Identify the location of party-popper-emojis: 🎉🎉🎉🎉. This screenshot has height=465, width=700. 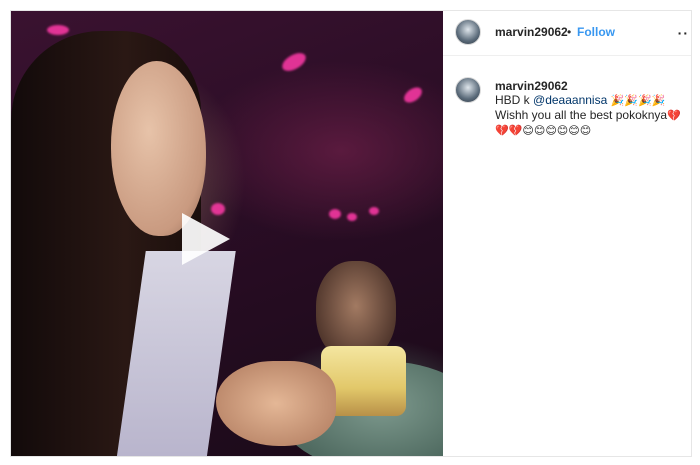
(638, 100).